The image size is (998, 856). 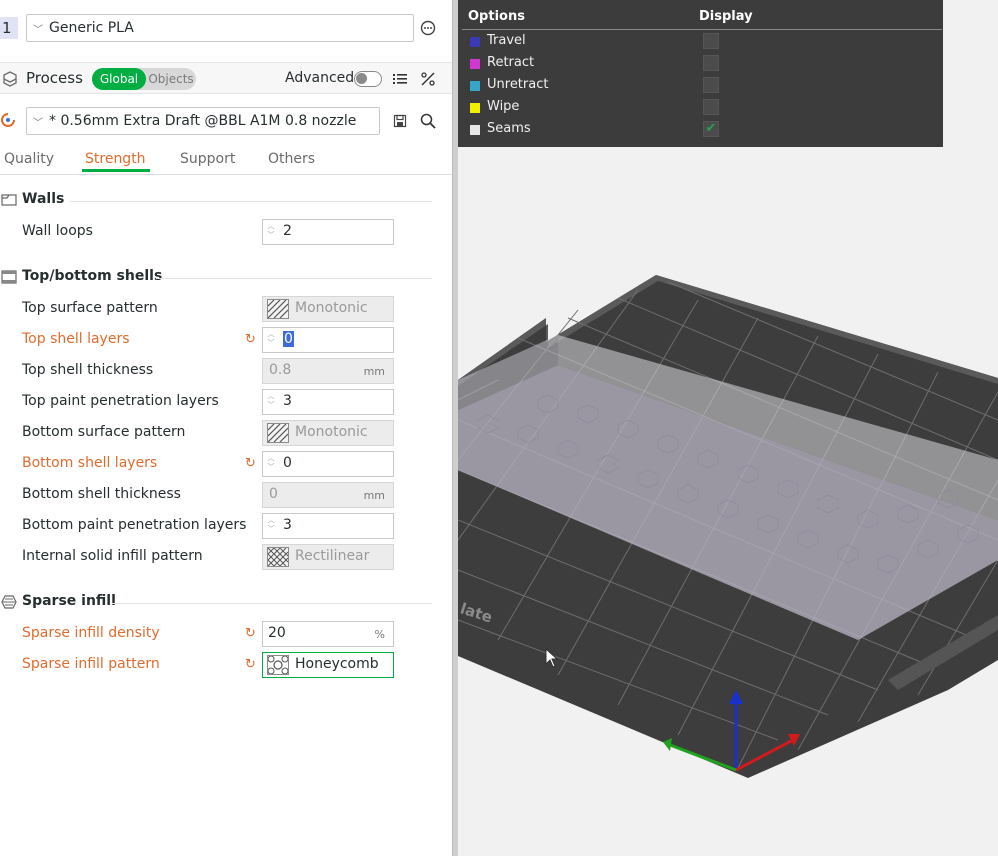 I want to click on bottom-surface-pattern-select: Monotonic, so click(x=328, y=433).